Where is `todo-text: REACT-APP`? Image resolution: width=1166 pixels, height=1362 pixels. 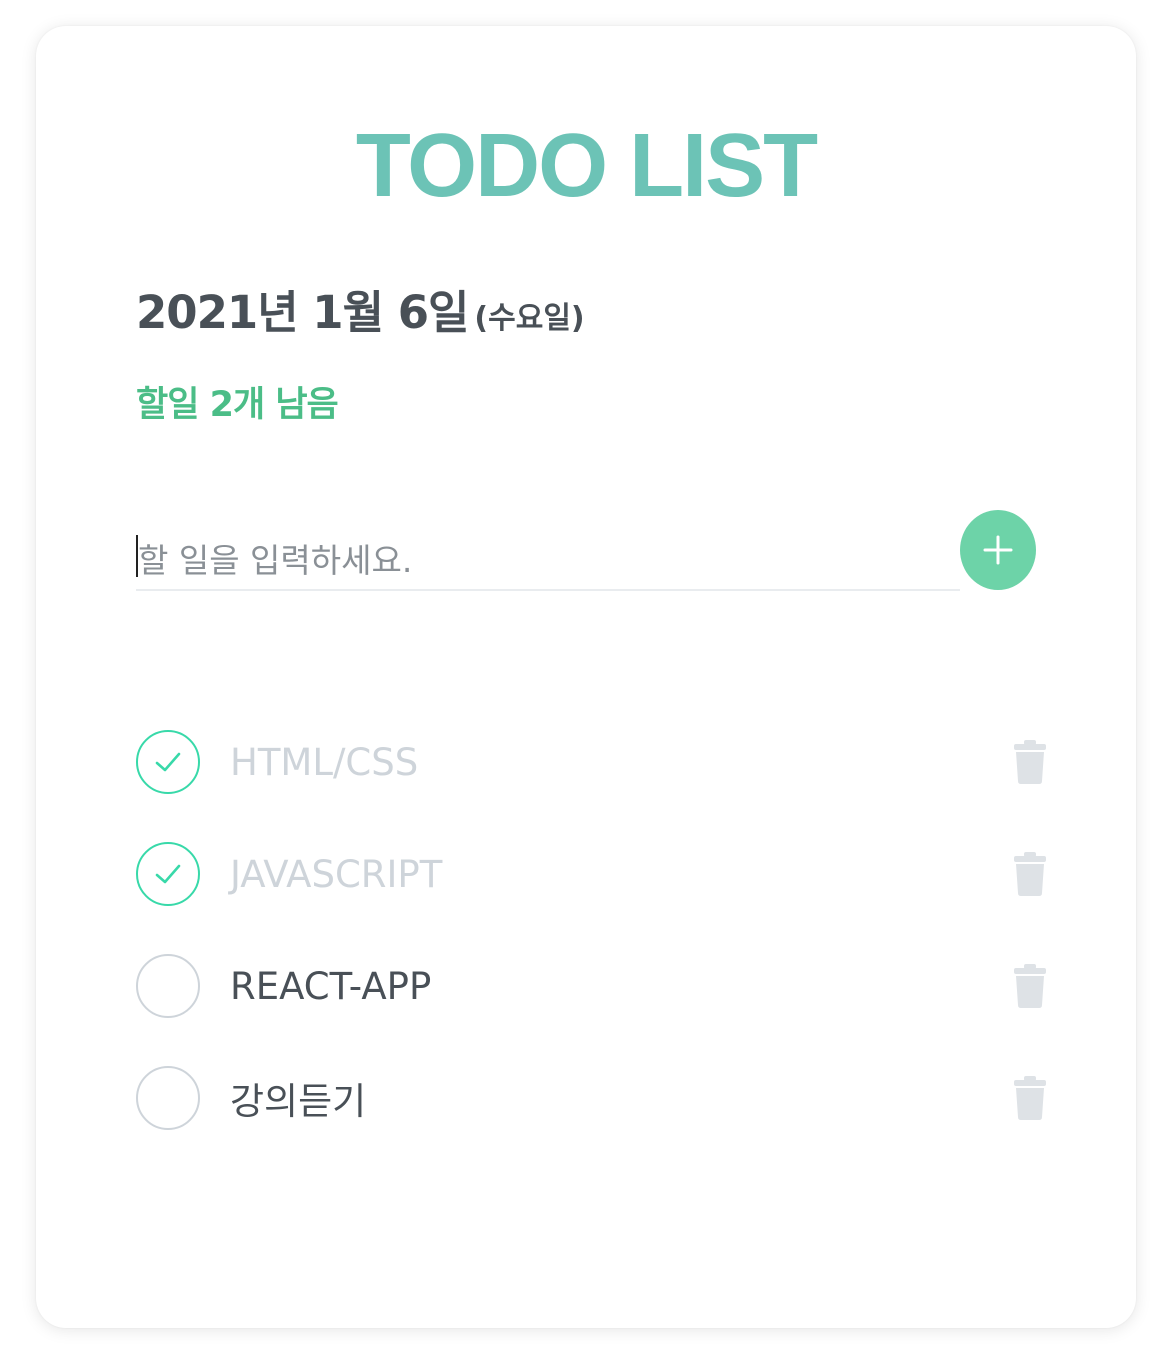 todo-text: REACT-APP is located at coordinates (331, 986).